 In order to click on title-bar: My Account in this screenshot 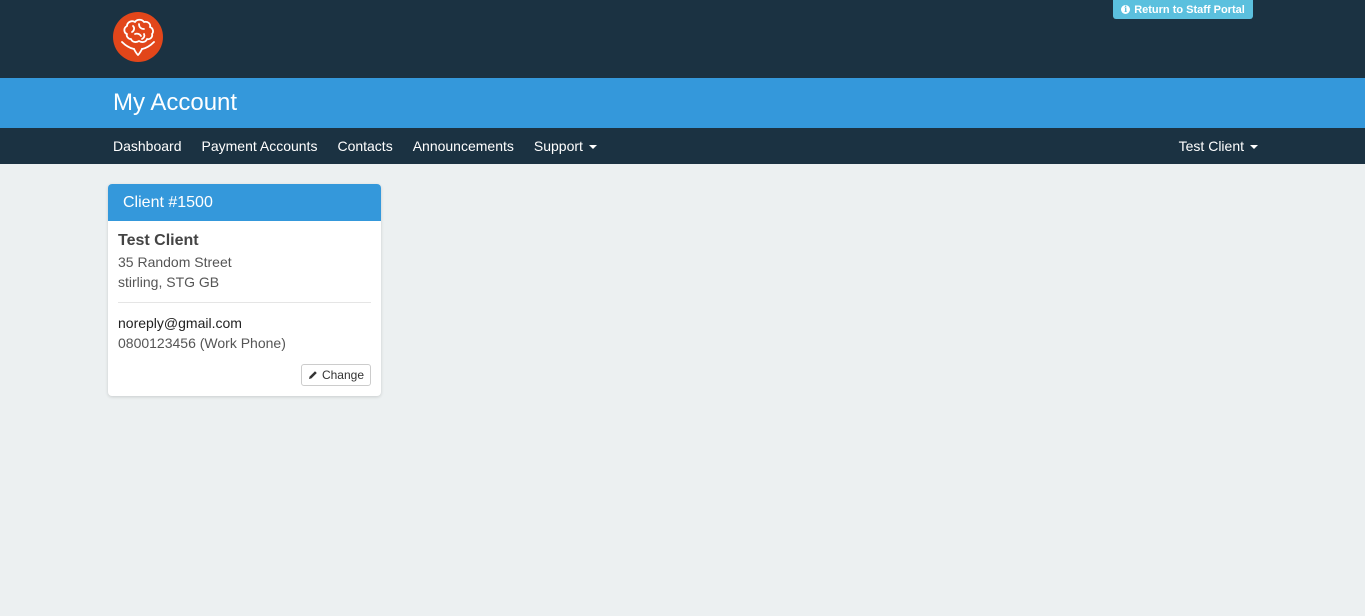, I will do `click(682, 103)`.